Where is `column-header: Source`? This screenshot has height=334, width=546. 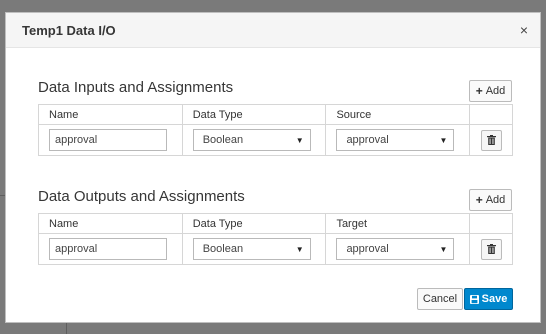 column-header: Source is located at coordinates (398, 114).